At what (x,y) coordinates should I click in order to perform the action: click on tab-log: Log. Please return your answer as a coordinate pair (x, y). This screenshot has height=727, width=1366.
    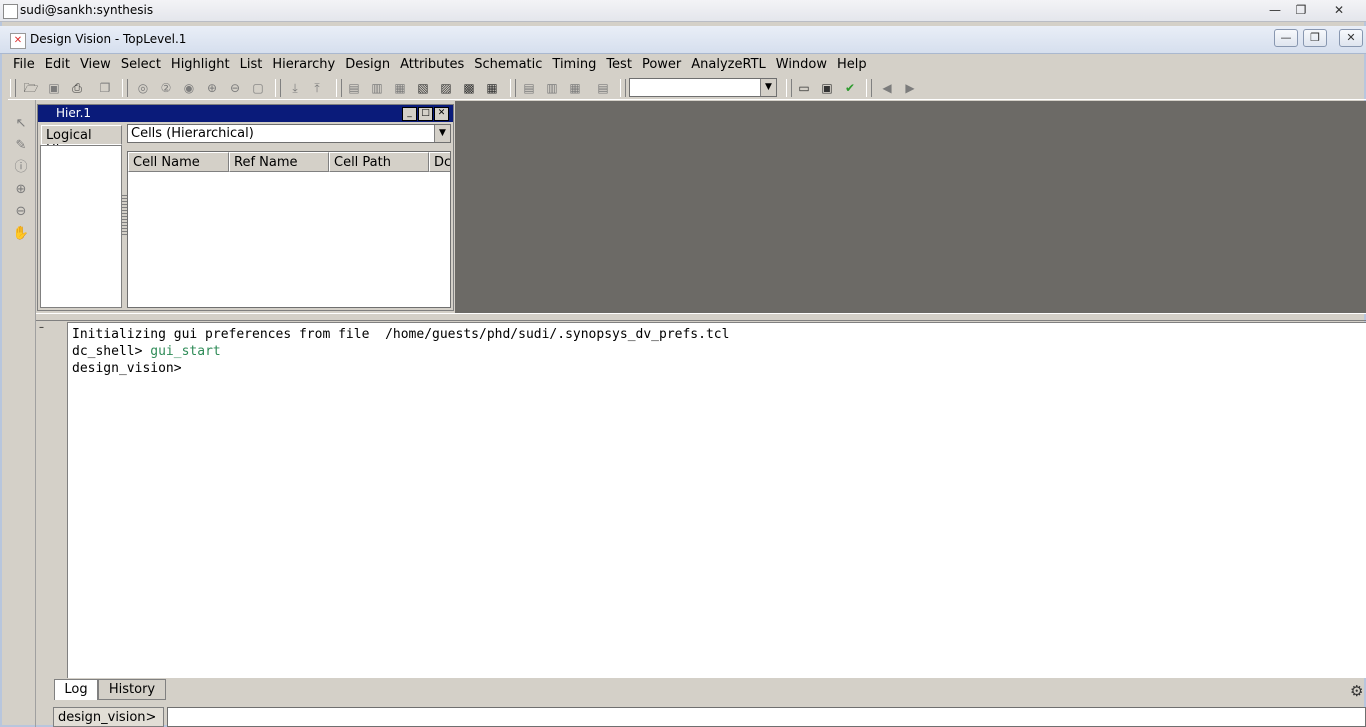
    Looking at the image, I should click on (76, 689).